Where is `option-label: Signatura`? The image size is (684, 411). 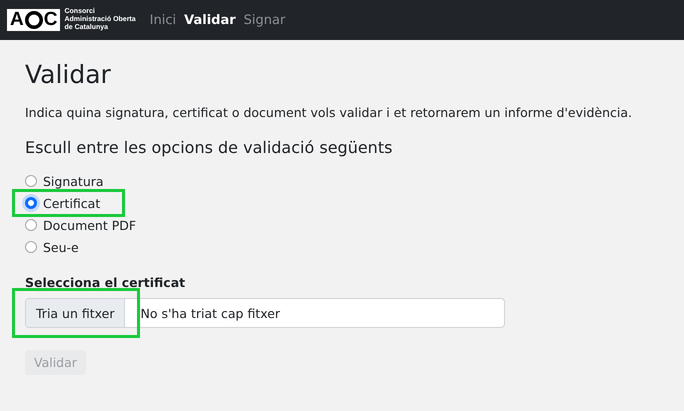
option-label: Signatura is located at coordinates (73, 181).